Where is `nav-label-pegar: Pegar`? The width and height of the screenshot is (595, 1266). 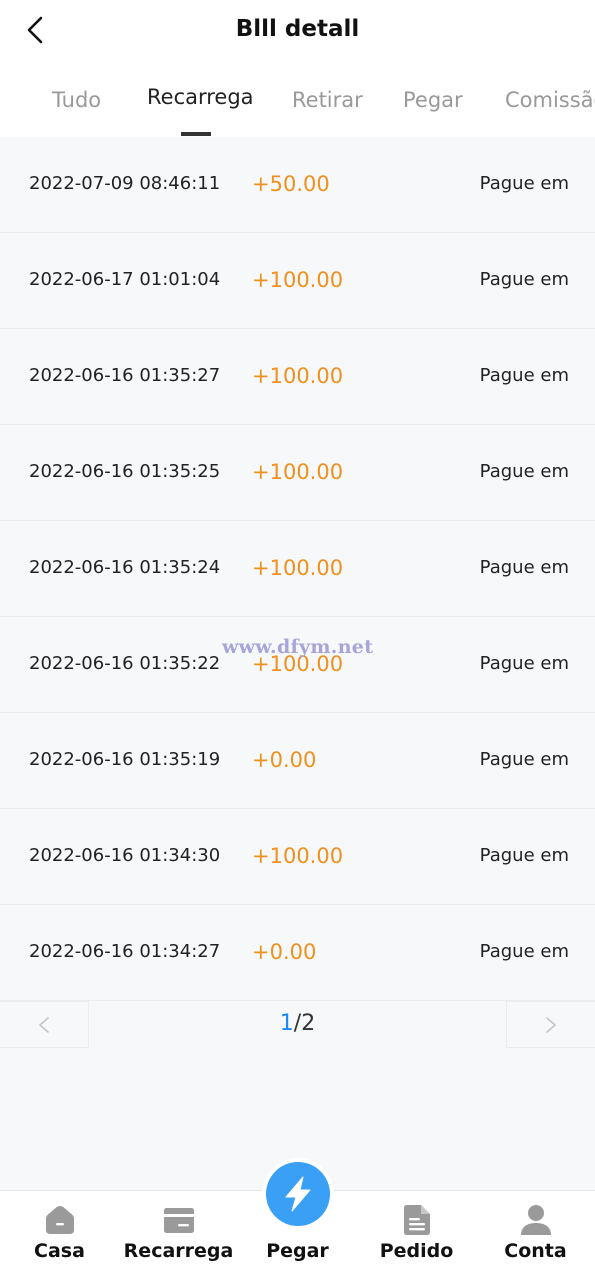
nav-label-pegar: Pegar is located at coordinates (297, 1251).